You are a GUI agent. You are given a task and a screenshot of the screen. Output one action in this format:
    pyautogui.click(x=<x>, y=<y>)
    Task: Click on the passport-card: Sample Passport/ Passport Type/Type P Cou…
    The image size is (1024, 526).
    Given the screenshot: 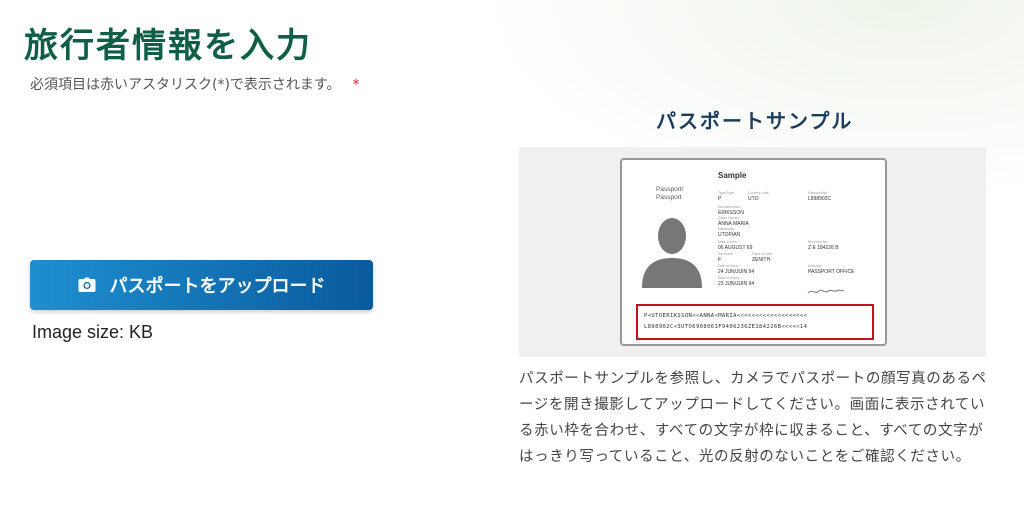 What is the action you would take?
    pyautogui.click(x=753, y=252)
    